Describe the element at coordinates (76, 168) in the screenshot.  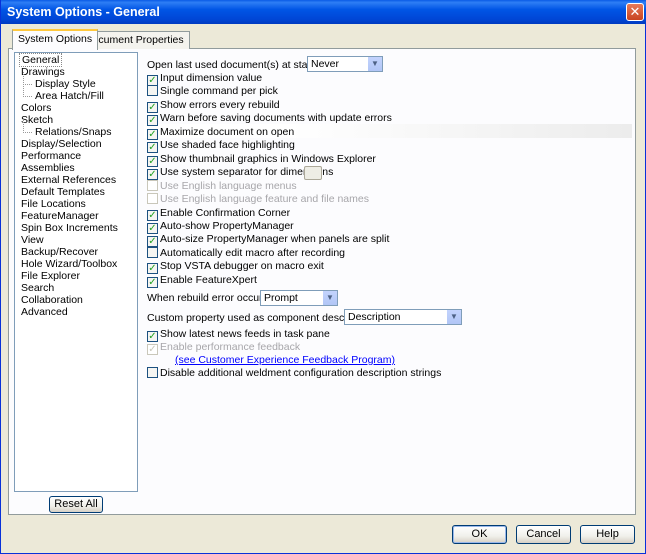
I see `tree-item: Assemblies` at that location.